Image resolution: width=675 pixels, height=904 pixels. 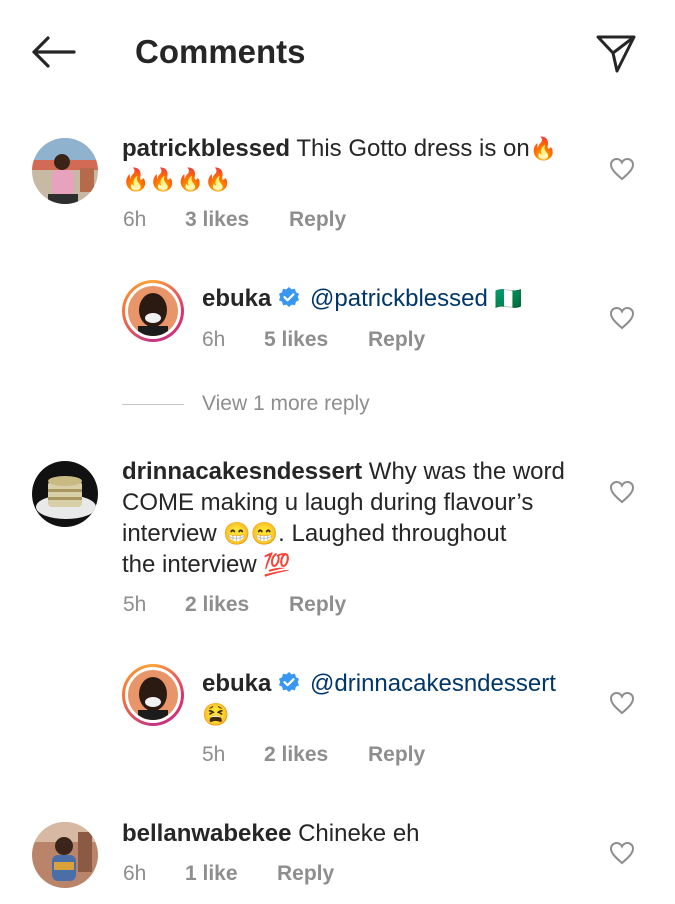 I want to click on comment-body: Chineke eh, so click(x=359, y=833).